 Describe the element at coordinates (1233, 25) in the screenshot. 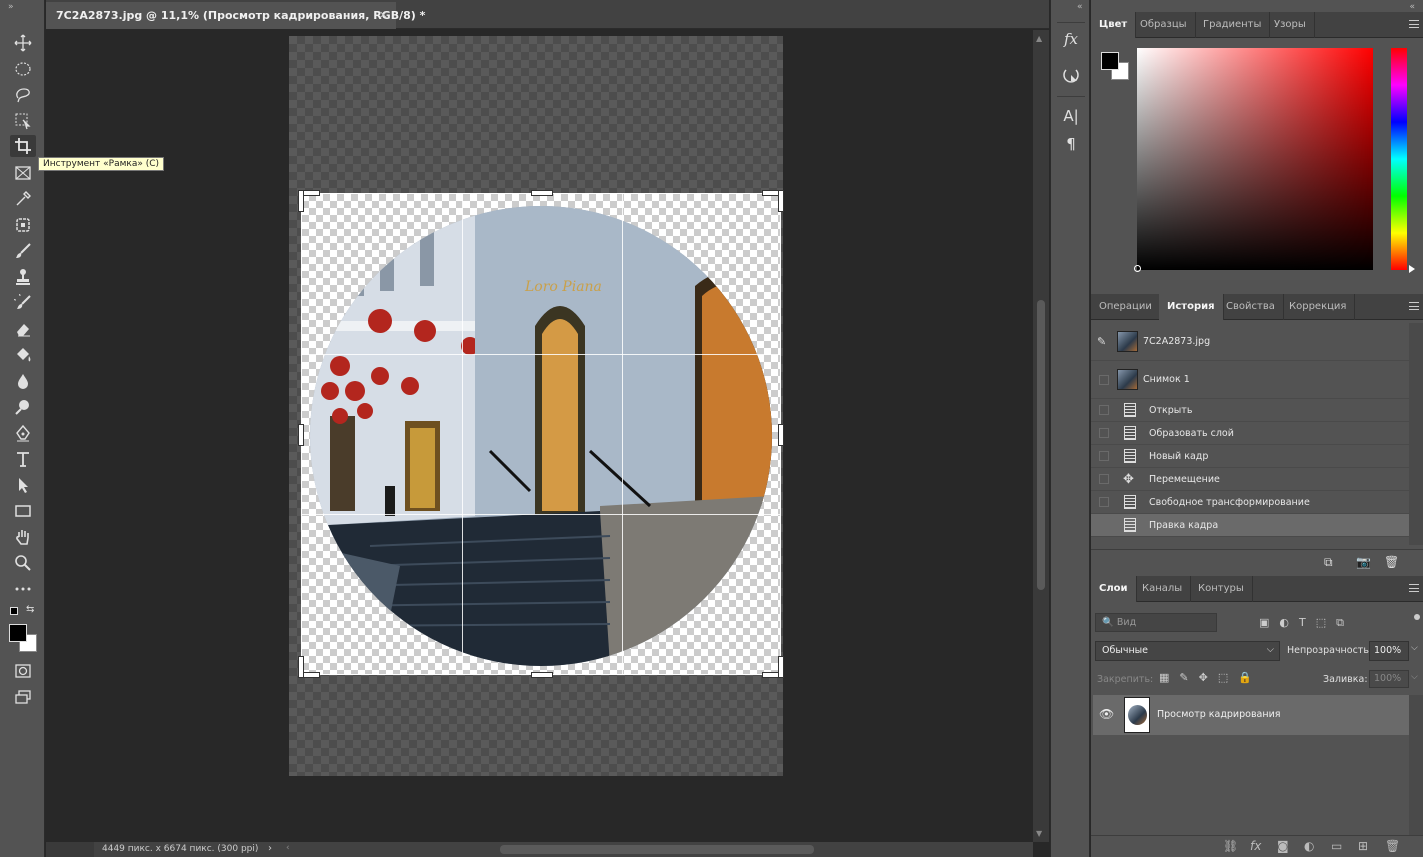

I see `tab-gradients: Градиенты` at that location.